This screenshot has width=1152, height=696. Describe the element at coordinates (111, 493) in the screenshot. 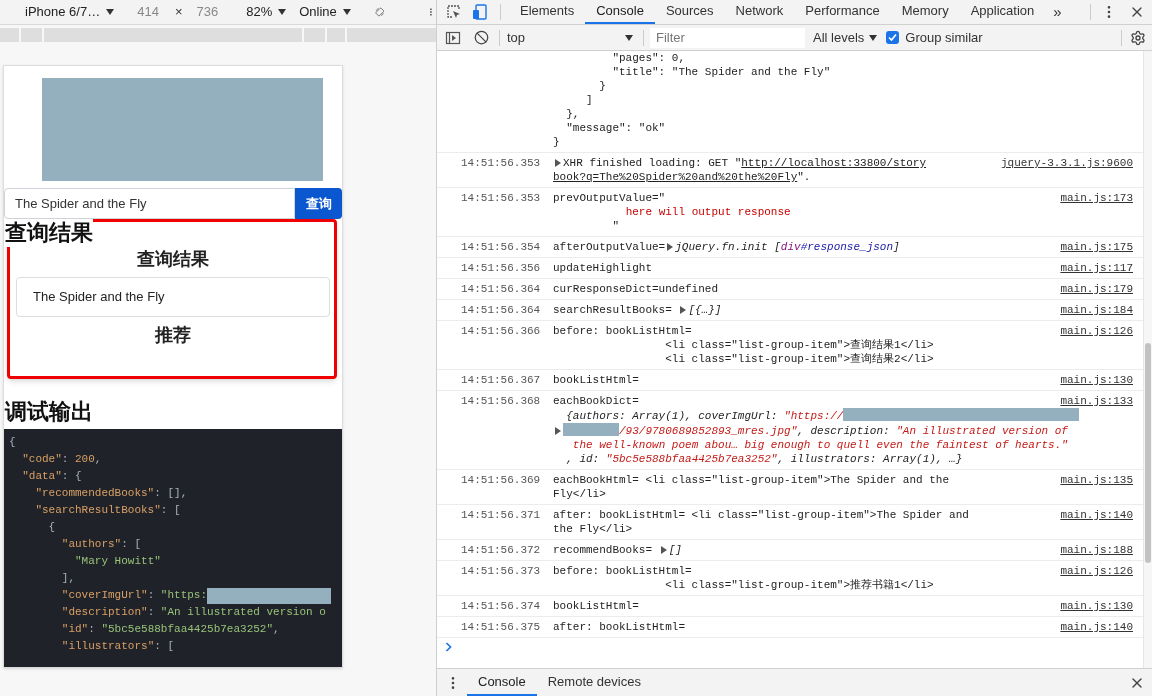

I see `code-line: "recommendedBooks": [],` at that location.